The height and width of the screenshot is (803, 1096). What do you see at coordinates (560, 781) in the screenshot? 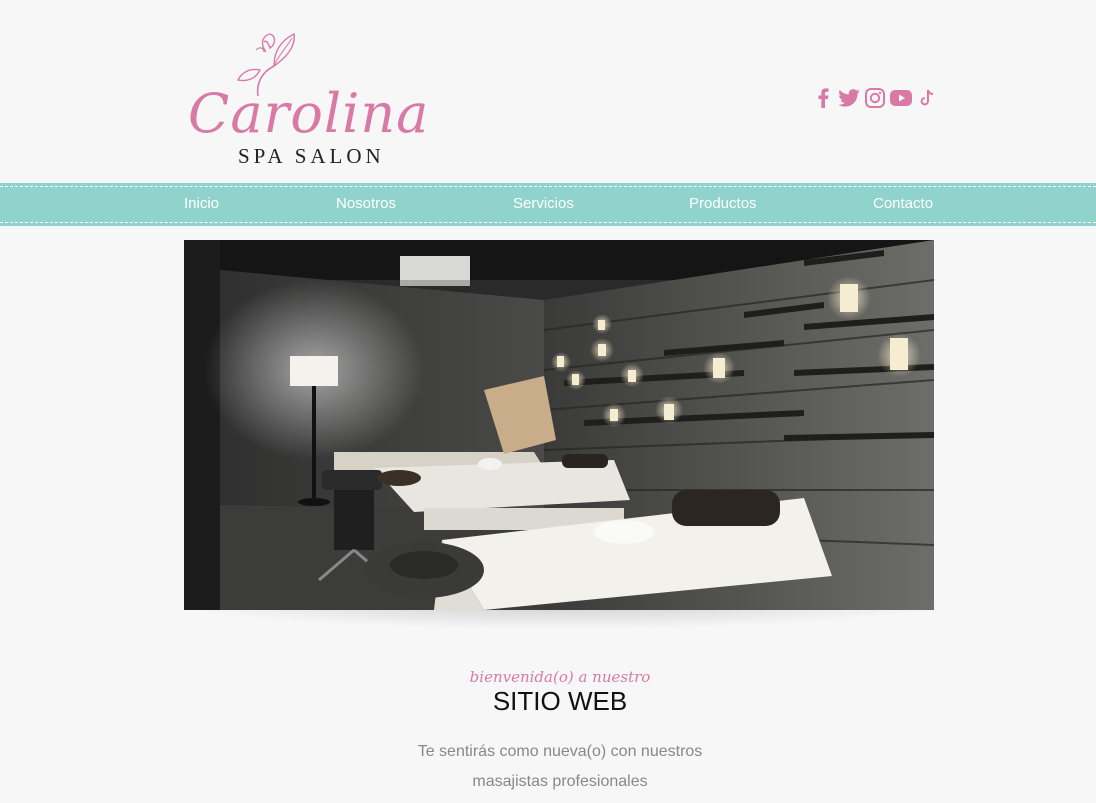
I see `welcome-text-line-2: masajistas profesionales` at bounding box center [560, 781].